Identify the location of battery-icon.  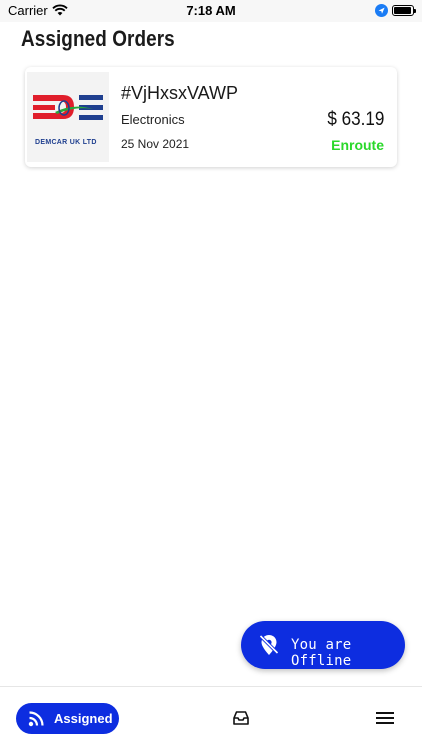
(404, 10).